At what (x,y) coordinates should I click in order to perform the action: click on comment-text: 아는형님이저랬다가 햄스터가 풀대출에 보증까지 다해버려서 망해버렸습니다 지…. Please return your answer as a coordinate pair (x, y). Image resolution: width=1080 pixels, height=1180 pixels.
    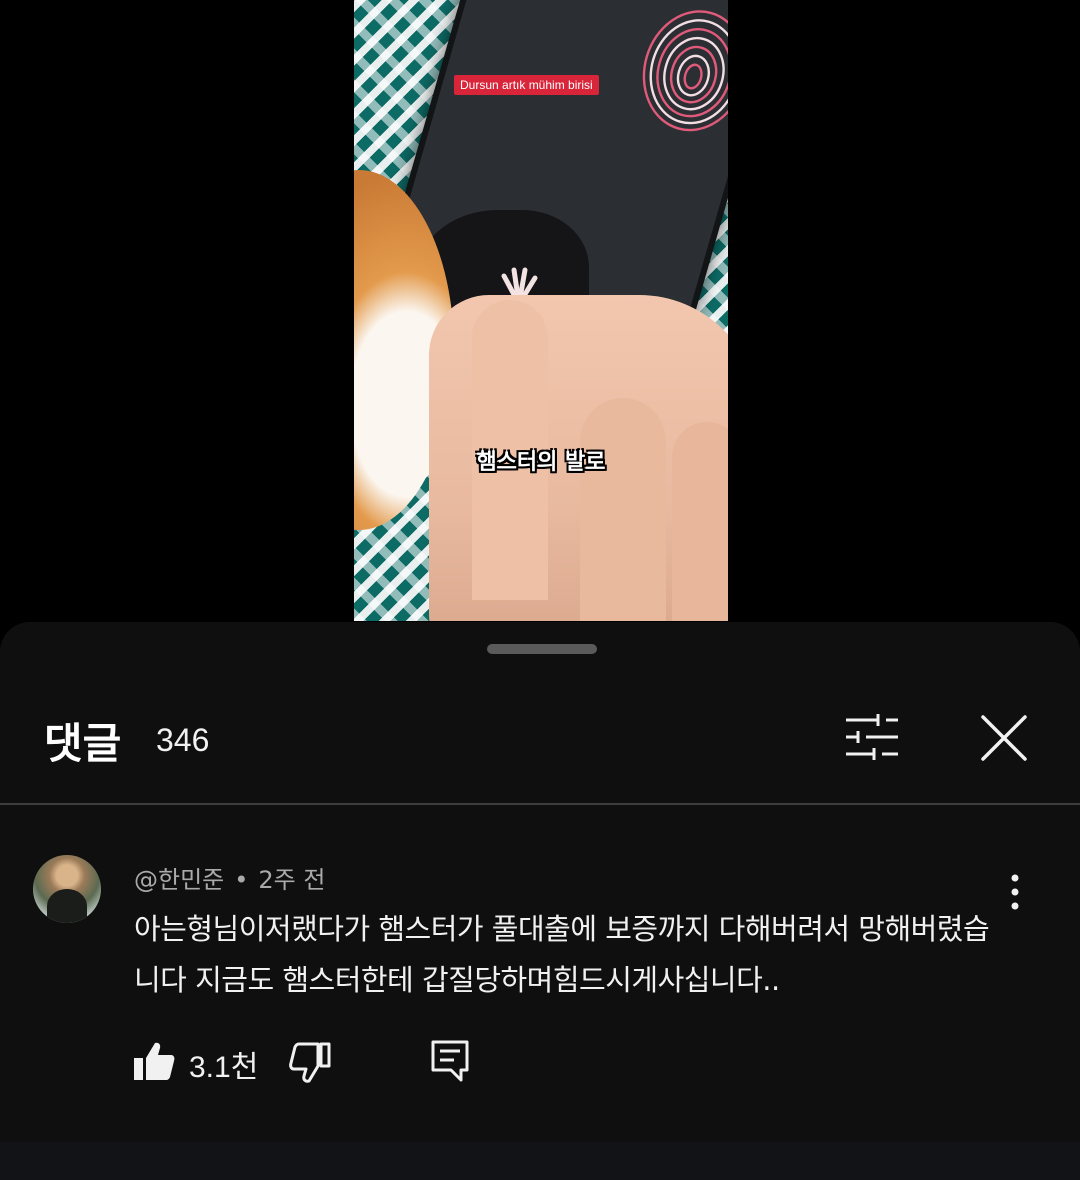
    Looking at the image, I should click on (562, 954).